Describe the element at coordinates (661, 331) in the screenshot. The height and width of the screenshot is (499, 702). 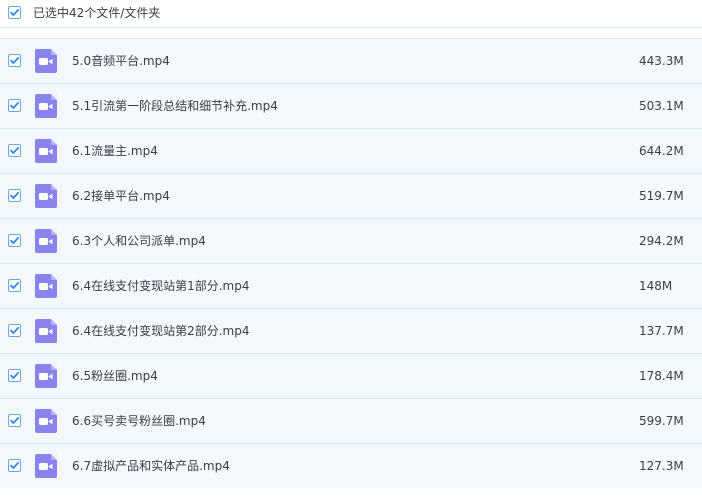
I see `file-size: 137.7M` at that location.